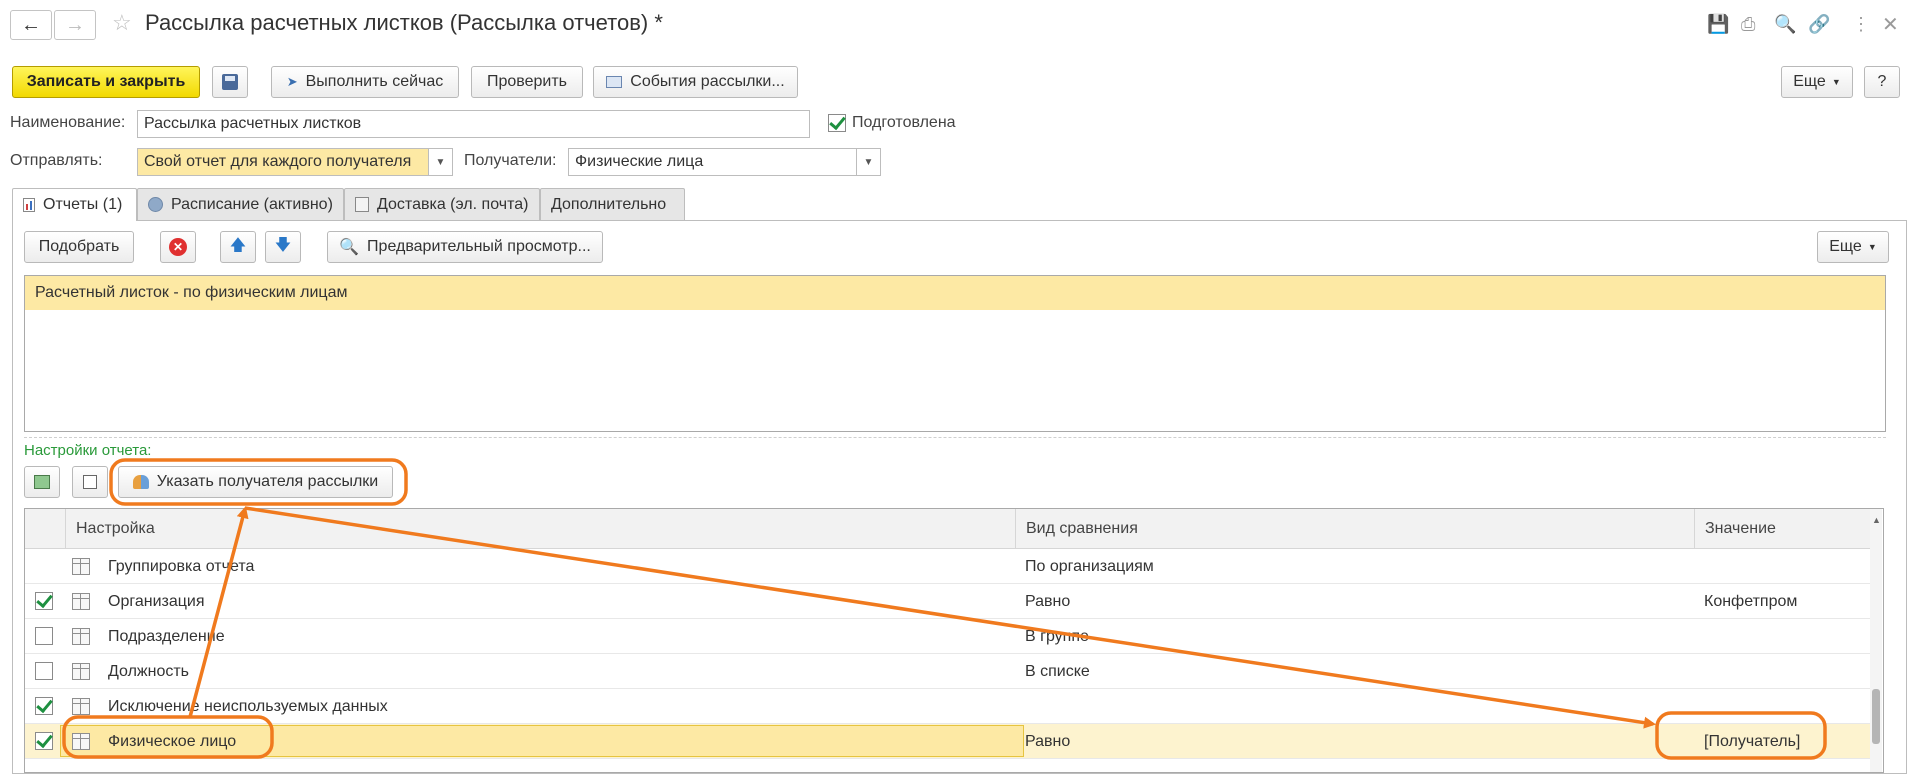 This screenshot has width=1915, height=780. I want to click on table-row: Должность В списке, so click(950, 671).